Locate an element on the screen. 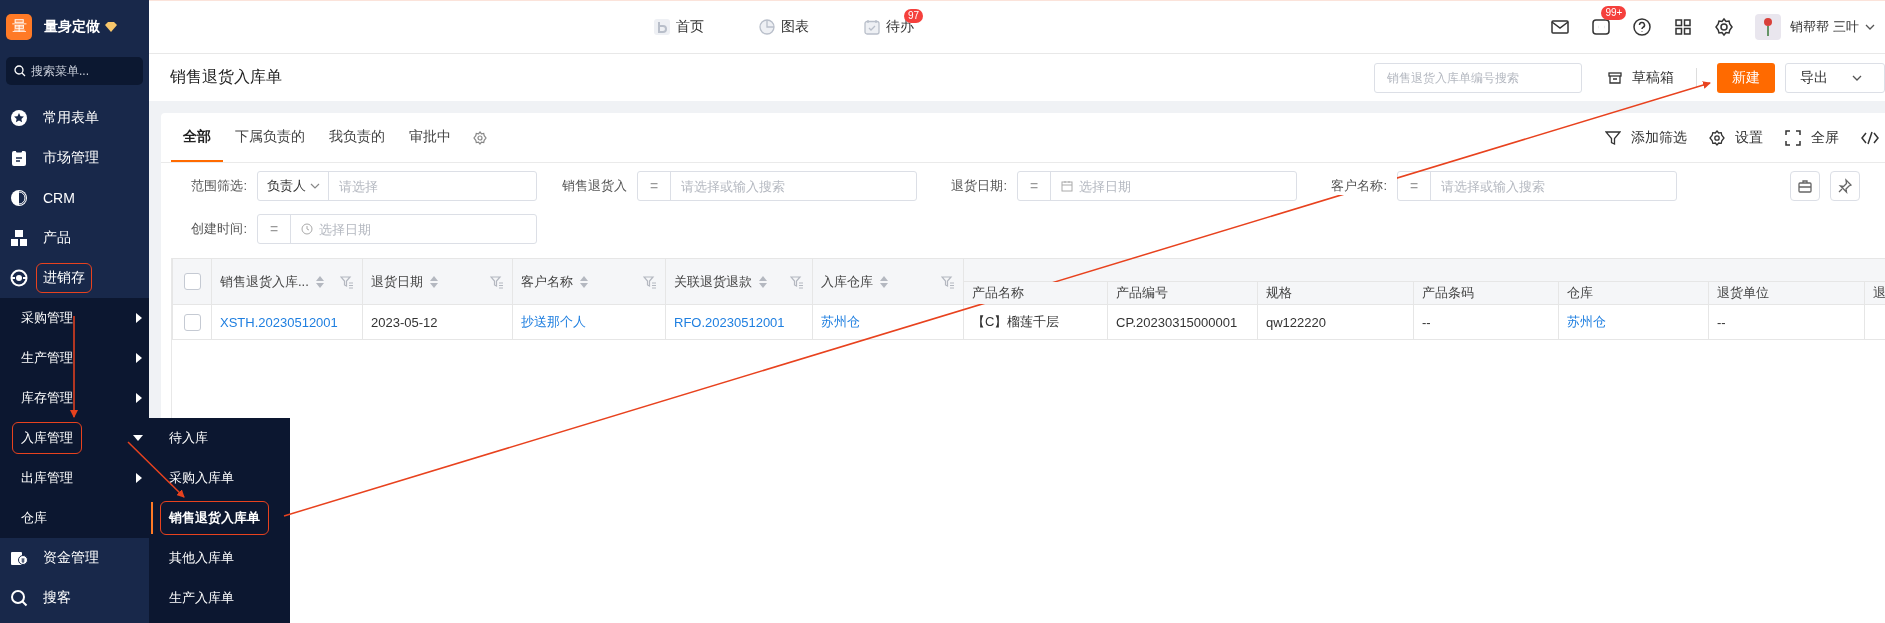  menu-item: 常用表单 is located at coordinates (71, 118).